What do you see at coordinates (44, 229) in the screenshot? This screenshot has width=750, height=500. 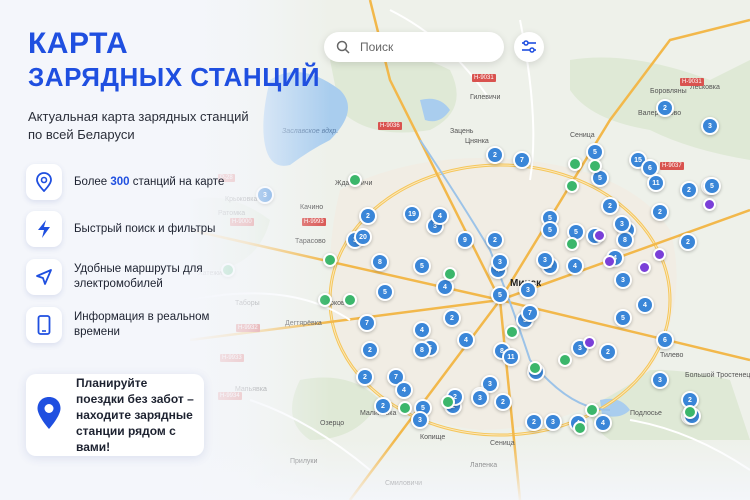 I see `lightning-icon` at bounding box center [44, 229].